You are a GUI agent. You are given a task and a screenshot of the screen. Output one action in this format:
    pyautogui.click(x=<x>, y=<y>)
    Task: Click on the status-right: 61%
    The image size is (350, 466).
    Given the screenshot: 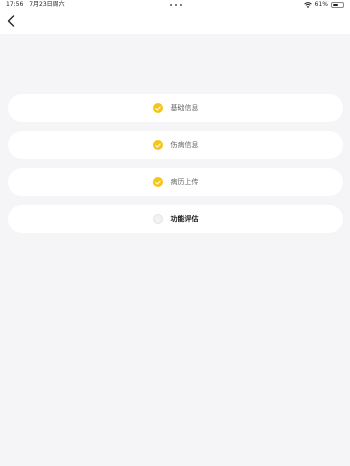 What is the action you would take?
    pyautogui.click(x=323, y=5)
    